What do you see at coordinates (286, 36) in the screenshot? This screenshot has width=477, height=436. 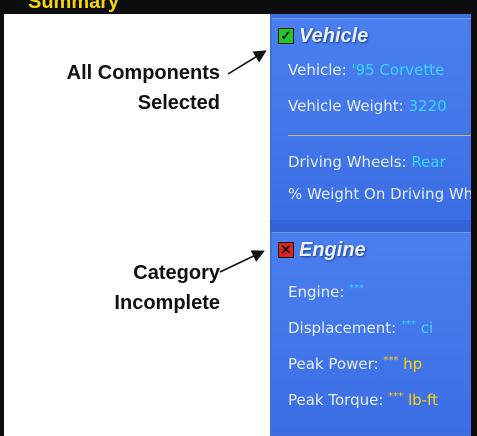 I see `vehicle-check-icon: ✓` at bounding box center [286, 36].